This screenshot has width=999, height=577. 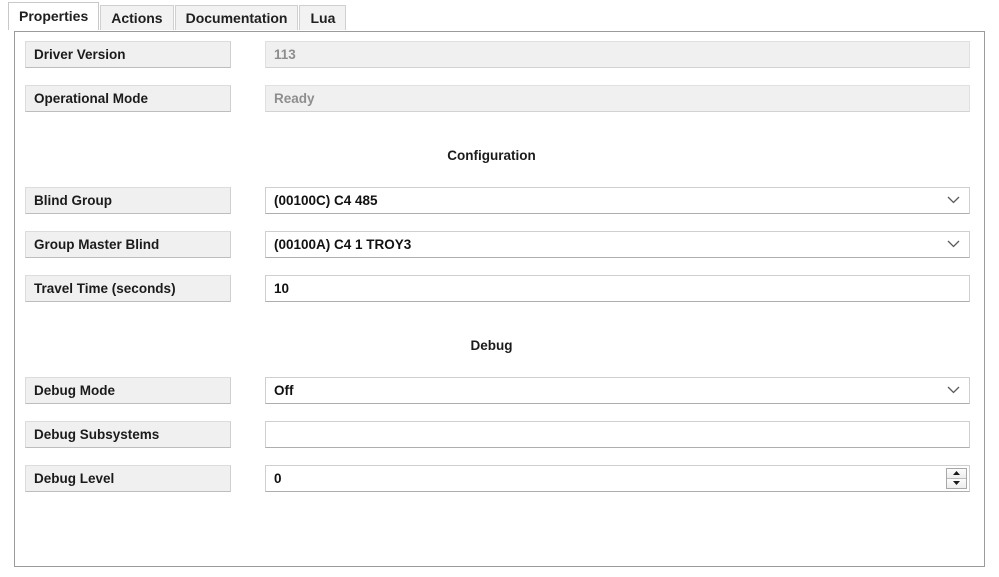 What do you see at coordinates (128, 200) in the screenshot?
I see `label-blind-group: Blind Group` at bounding box center [128, 200].